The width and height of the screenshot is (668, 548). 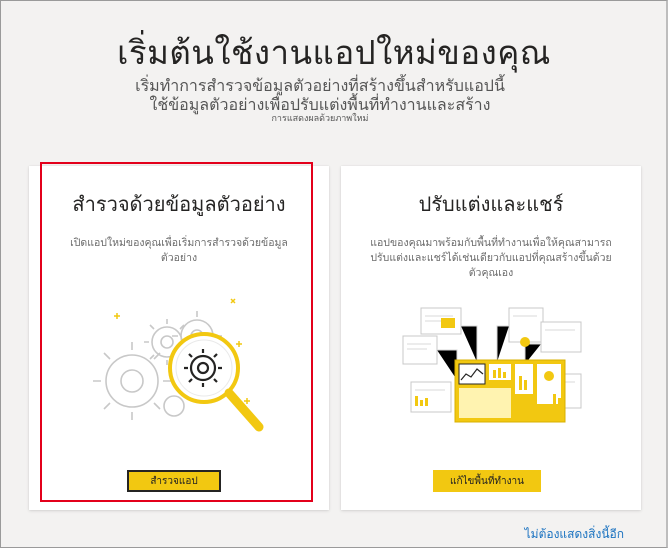 I want to click on card-title: สำรวจด้วยข้อมูลตัวอย่าง, so click(x=179, y=204).